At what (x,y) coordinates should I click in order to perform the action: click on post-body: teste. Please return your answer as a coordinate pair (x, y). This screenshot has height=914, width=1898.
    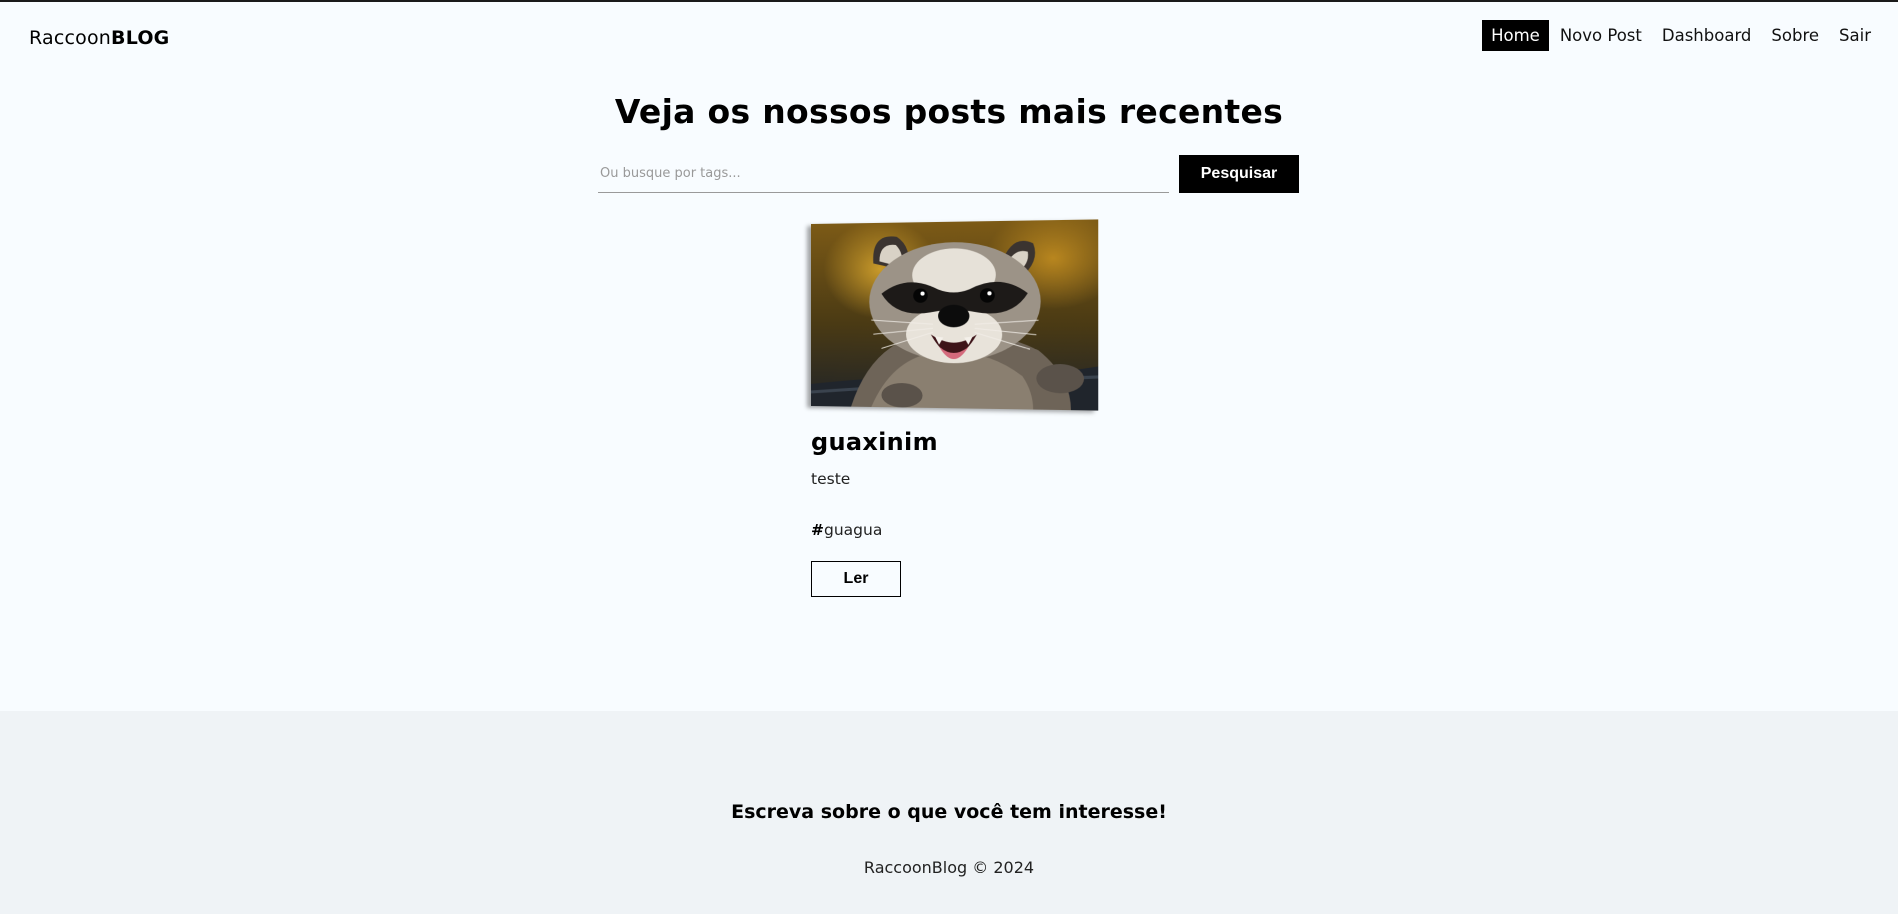
    Looking at the image, I should click on (831, 479).